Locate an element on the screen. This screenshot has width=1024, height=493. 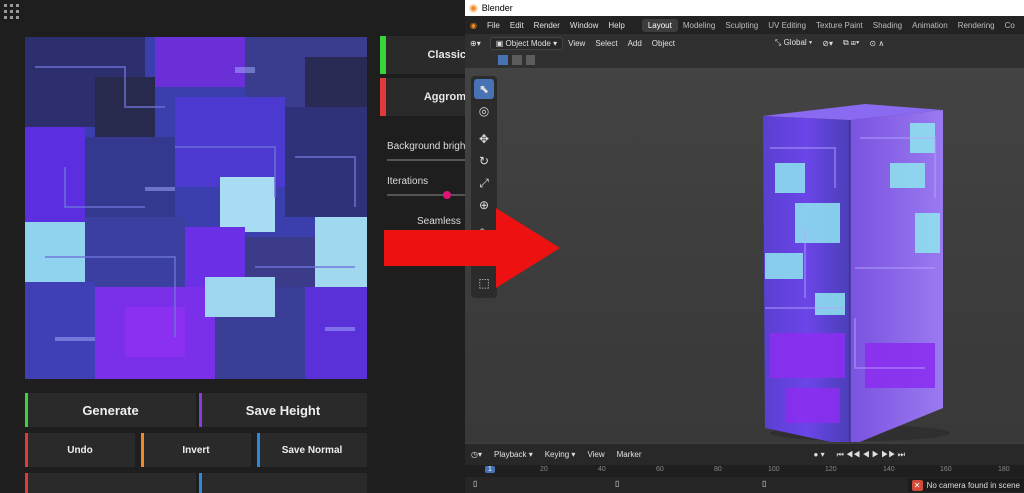
app-grid-icon is located at coordinates (12, 12).